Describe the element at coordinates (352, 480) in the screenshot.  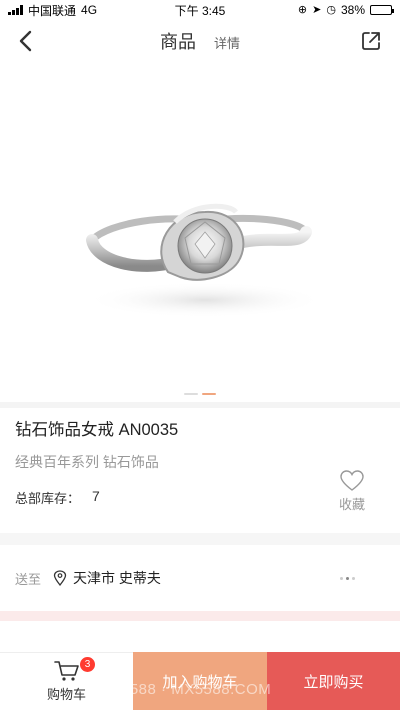
I see `heart-icon` at that location.